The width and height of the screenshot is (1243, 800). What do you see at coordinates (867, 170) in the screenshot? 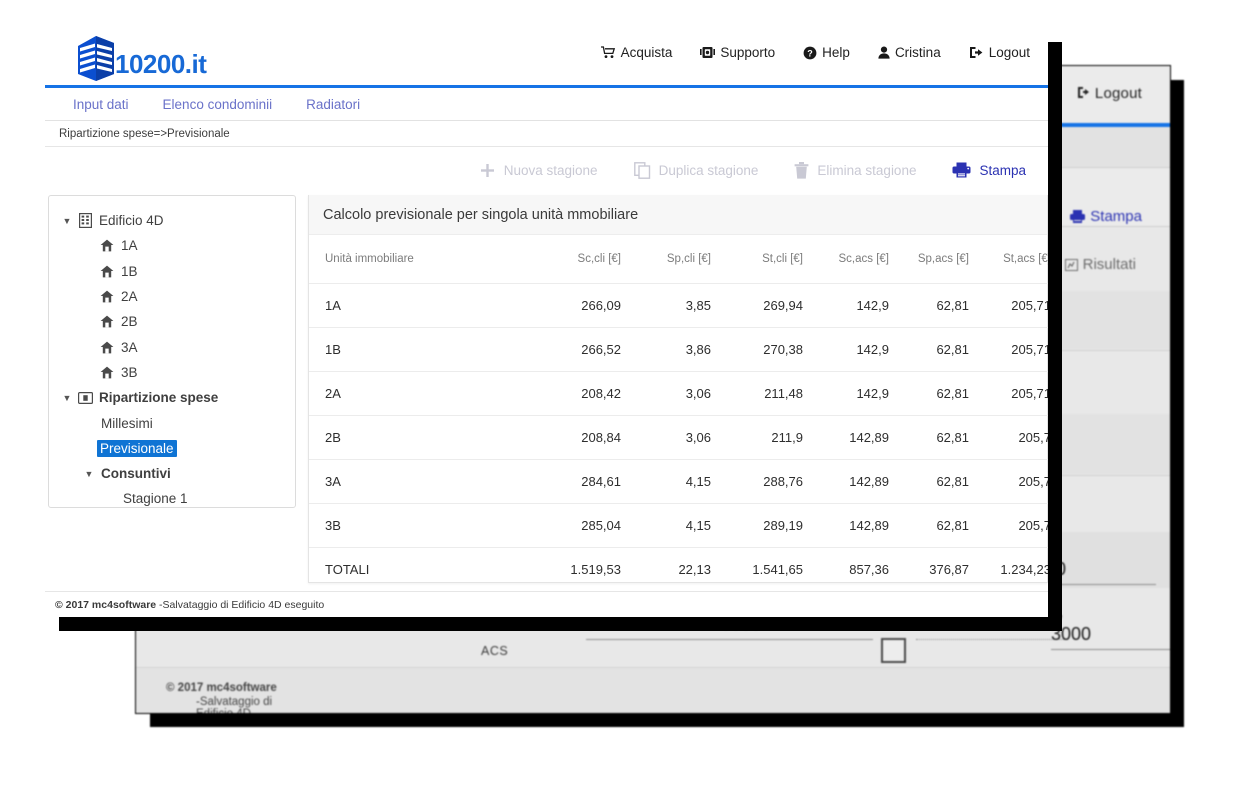
I see `delete-season-label: Elimina stagione` at bounding box center [867, 170].